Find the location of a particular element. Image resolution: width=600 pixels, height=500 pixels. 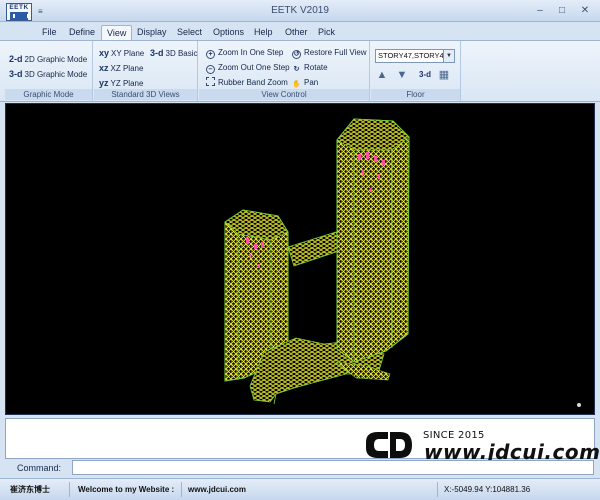

tab-pick: Pick is located at coordinates (326, 32).